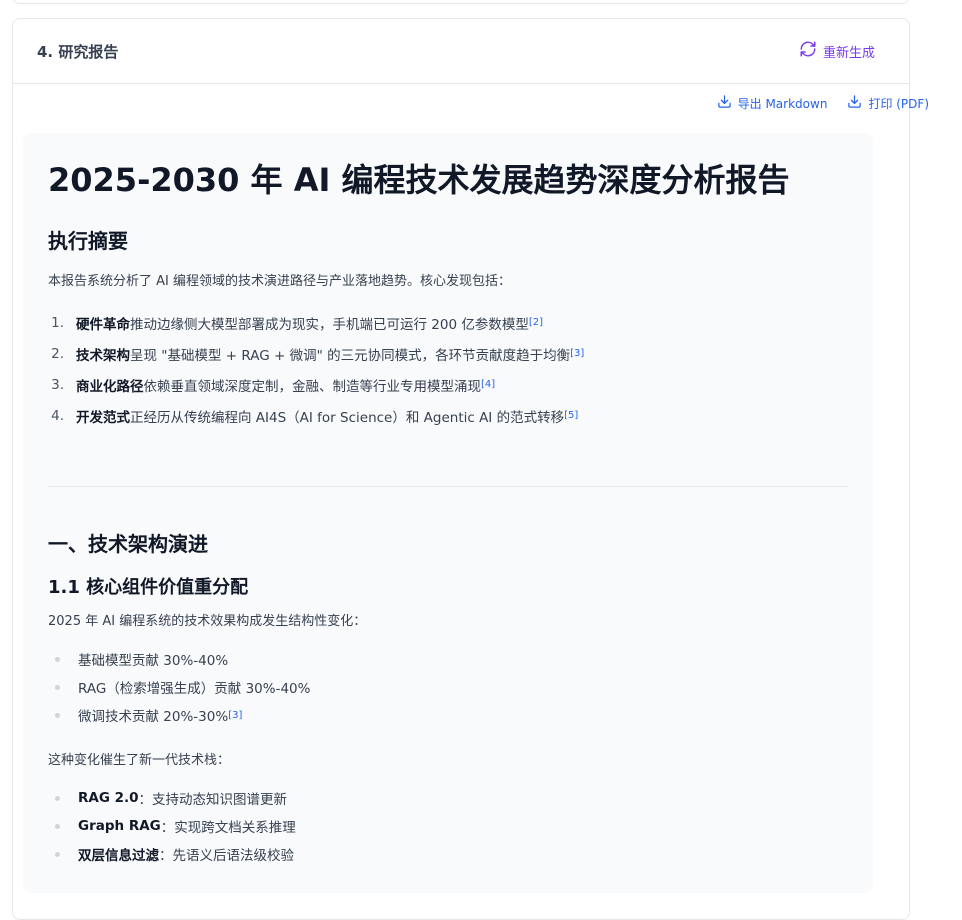 This screenshot has height=920, width=962. What do you see at coordinates (536, 322) in the screenshot?
I see `citation-link: [2]` at bounding box center [536, 322].